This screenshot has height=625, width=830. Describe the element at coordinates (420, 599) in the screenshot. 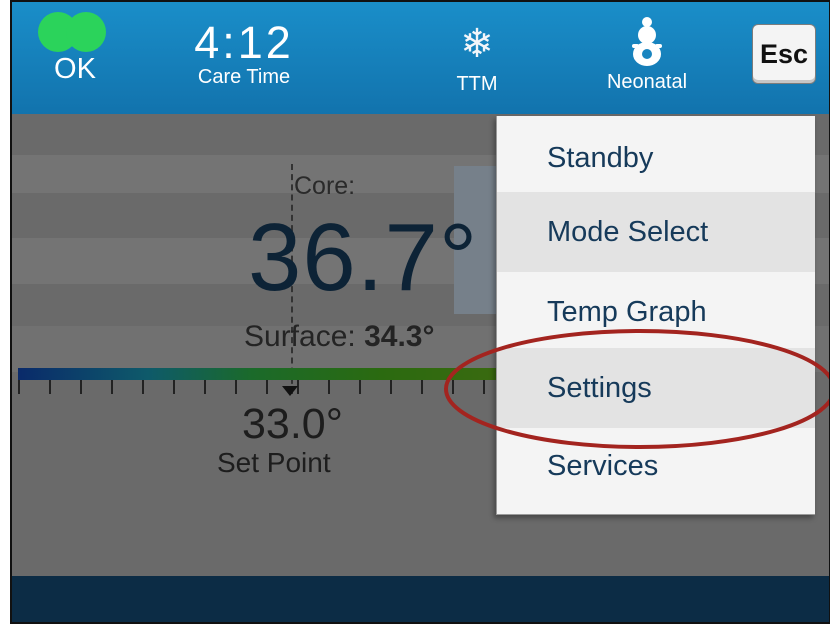

I see `bottom-bar` at that location.